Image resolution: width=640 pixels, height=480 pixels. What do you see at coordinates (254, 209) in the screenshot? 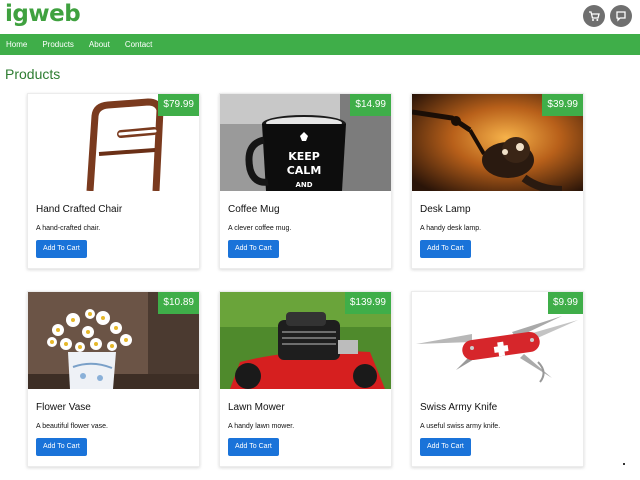
I see `product-name: Coffee Mug` at bounding box center [254, 209].